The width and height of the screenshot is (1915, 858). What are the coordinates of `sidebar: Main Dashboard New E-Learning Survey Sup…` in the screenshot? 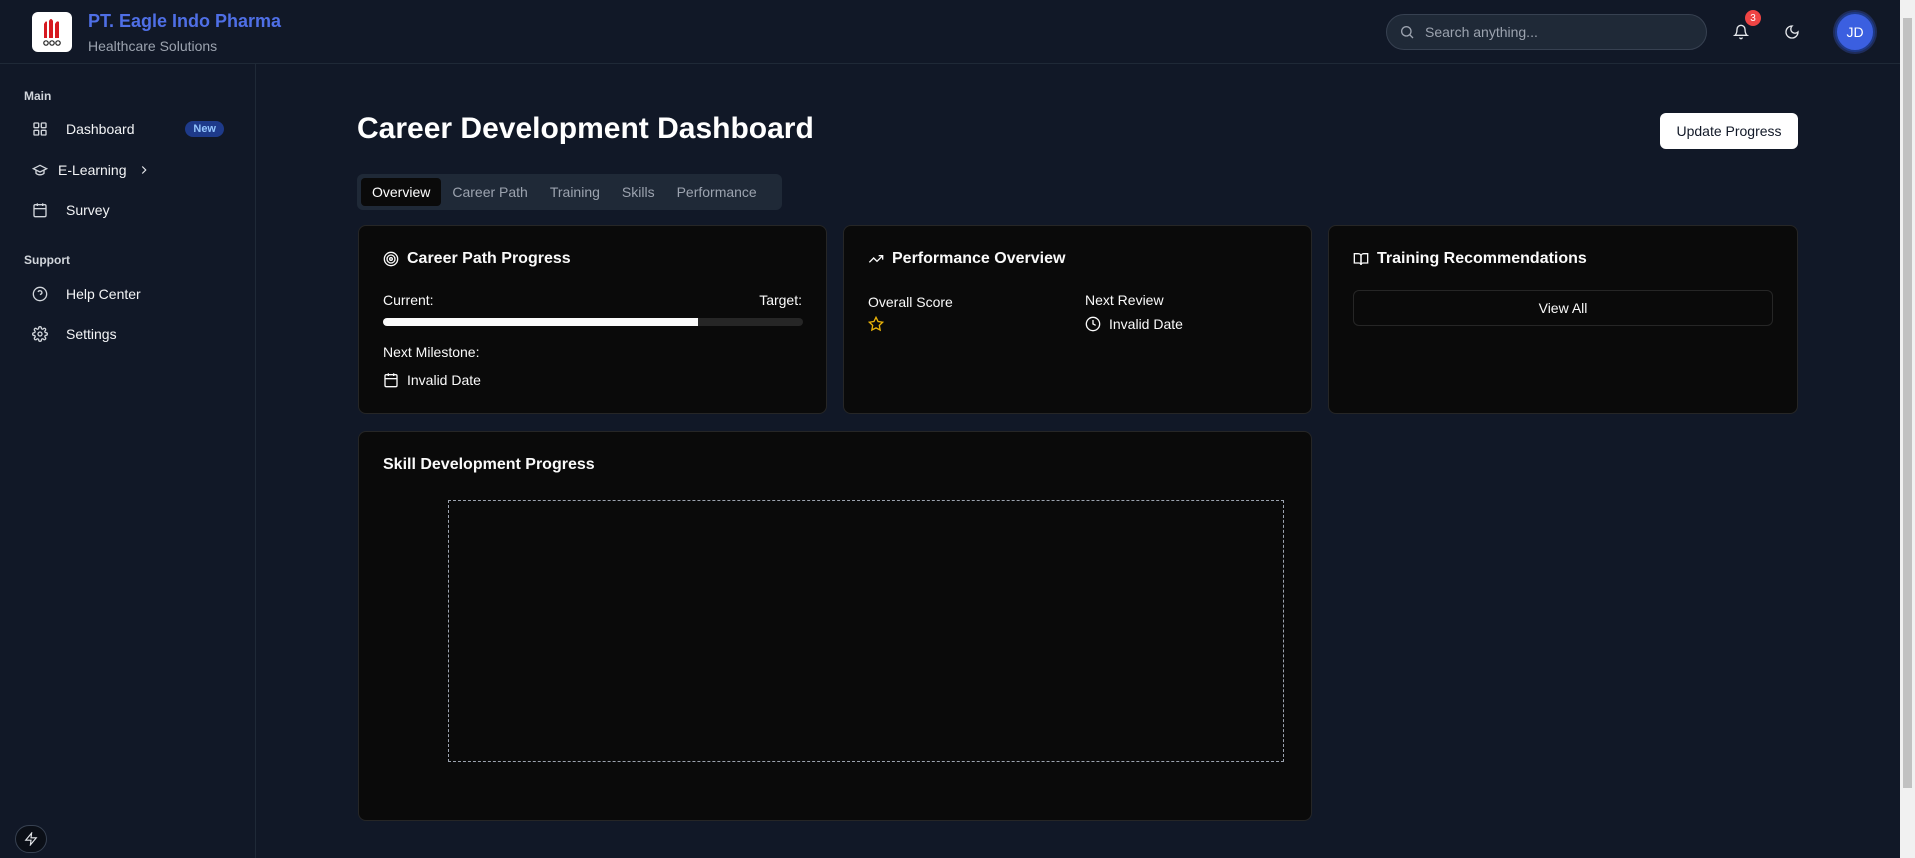 It's located at (128, 461).